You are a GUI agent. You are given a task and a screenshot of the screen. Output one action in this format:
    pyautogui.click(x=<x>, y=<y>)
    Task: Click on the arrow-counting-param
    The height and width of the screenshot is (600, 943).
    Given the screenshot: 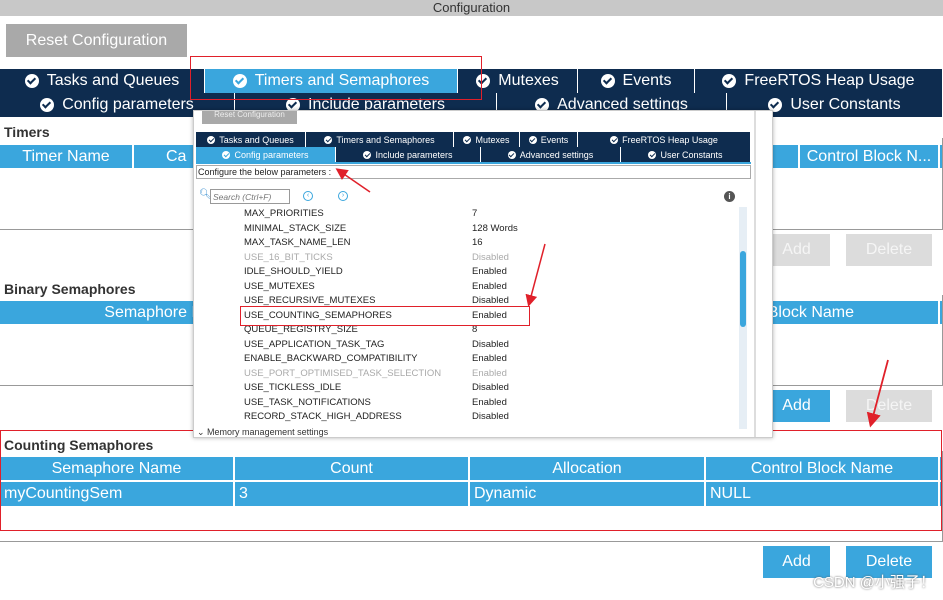 What is the action you would take?
    pyautogui.click(x=535, y=275)
    